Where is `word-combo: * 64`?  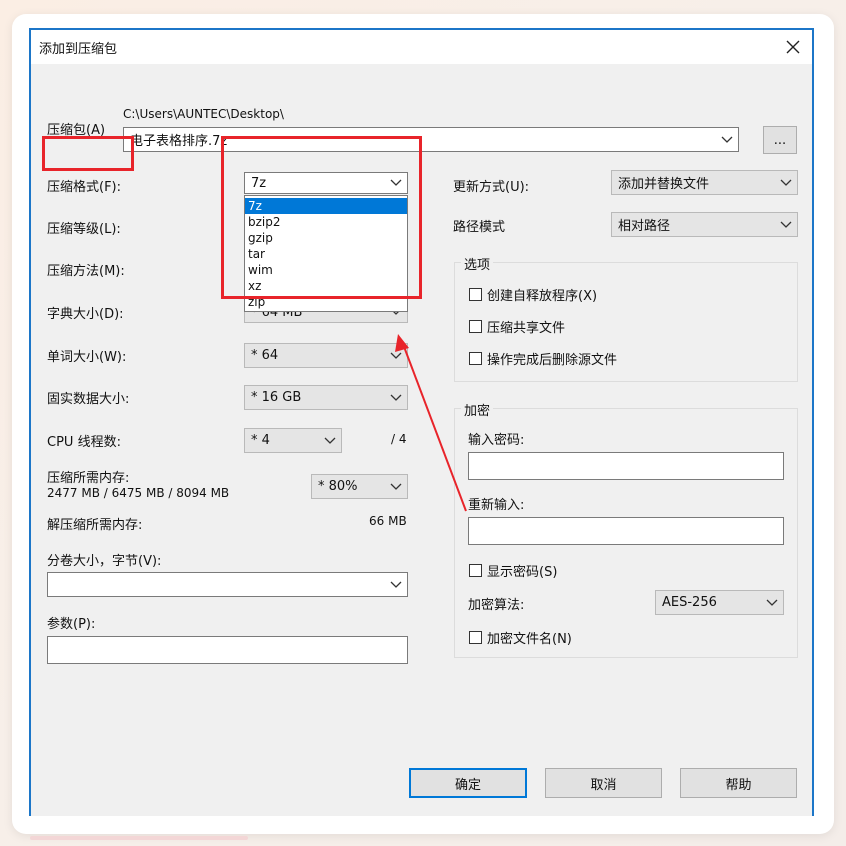 word-combo: * 64 is located at coordinates (326, 355).